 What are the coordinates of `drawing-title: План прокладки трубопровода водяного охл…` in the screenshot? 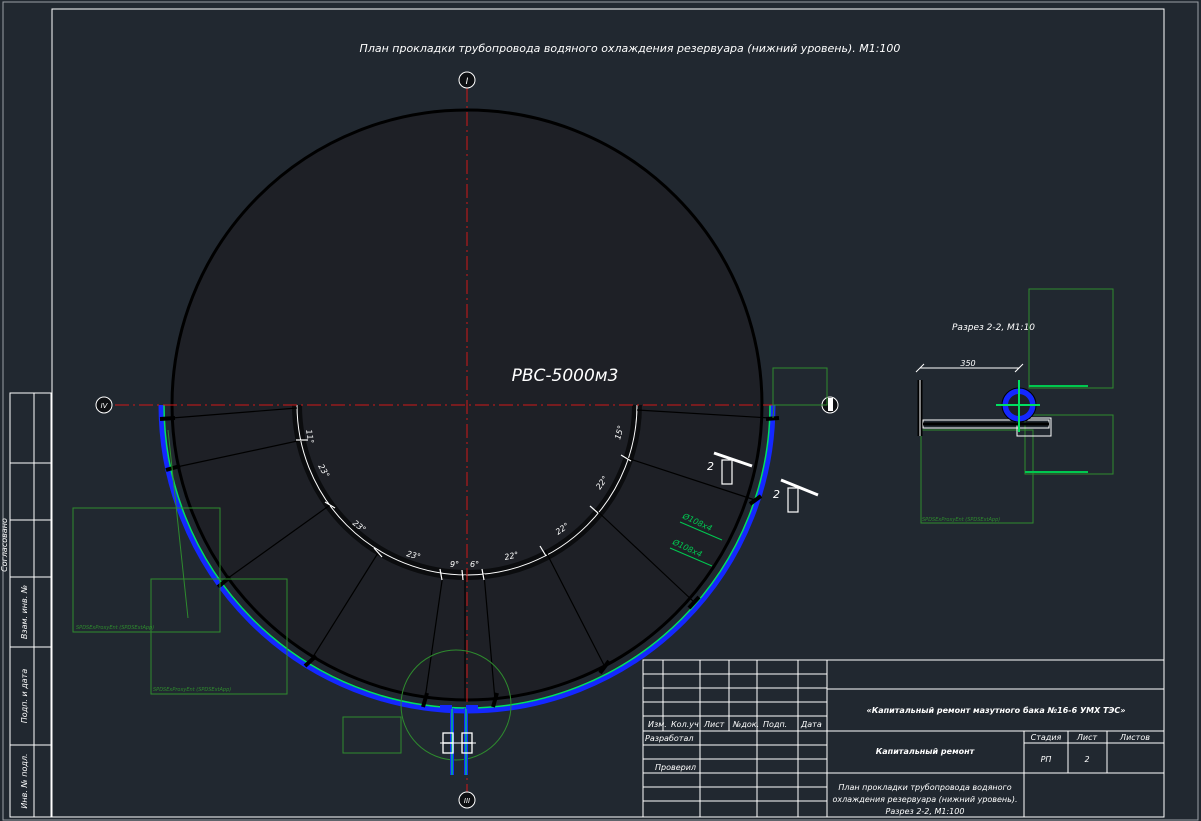 It's located at (630, 48).